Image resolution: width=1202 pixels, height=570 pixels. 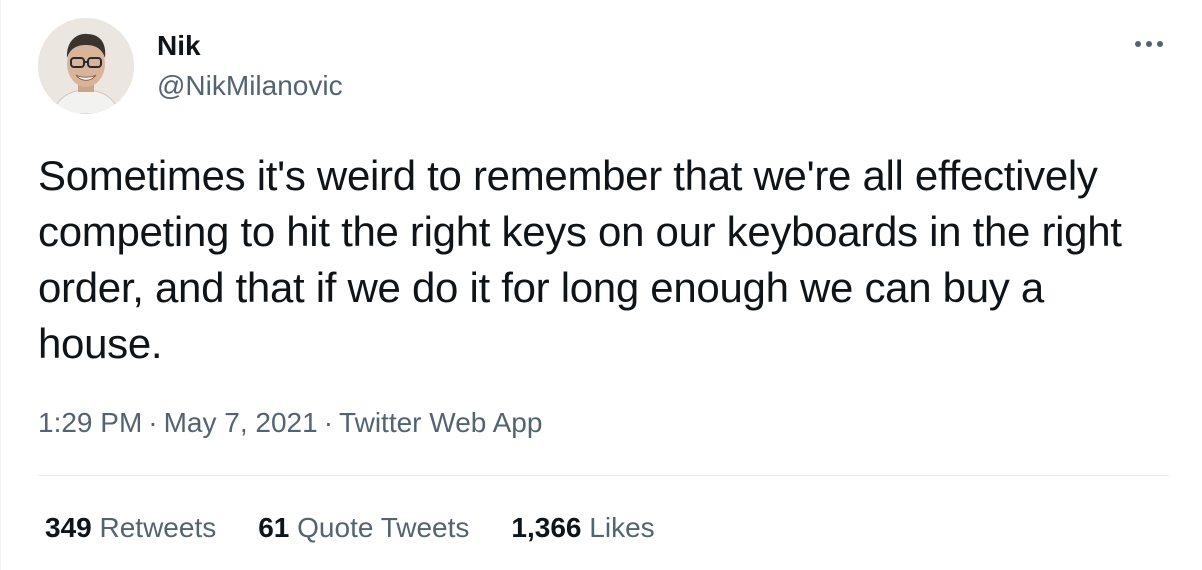 I want to click on author-handle: @NikMilanovic, so click(x=250, y=86).